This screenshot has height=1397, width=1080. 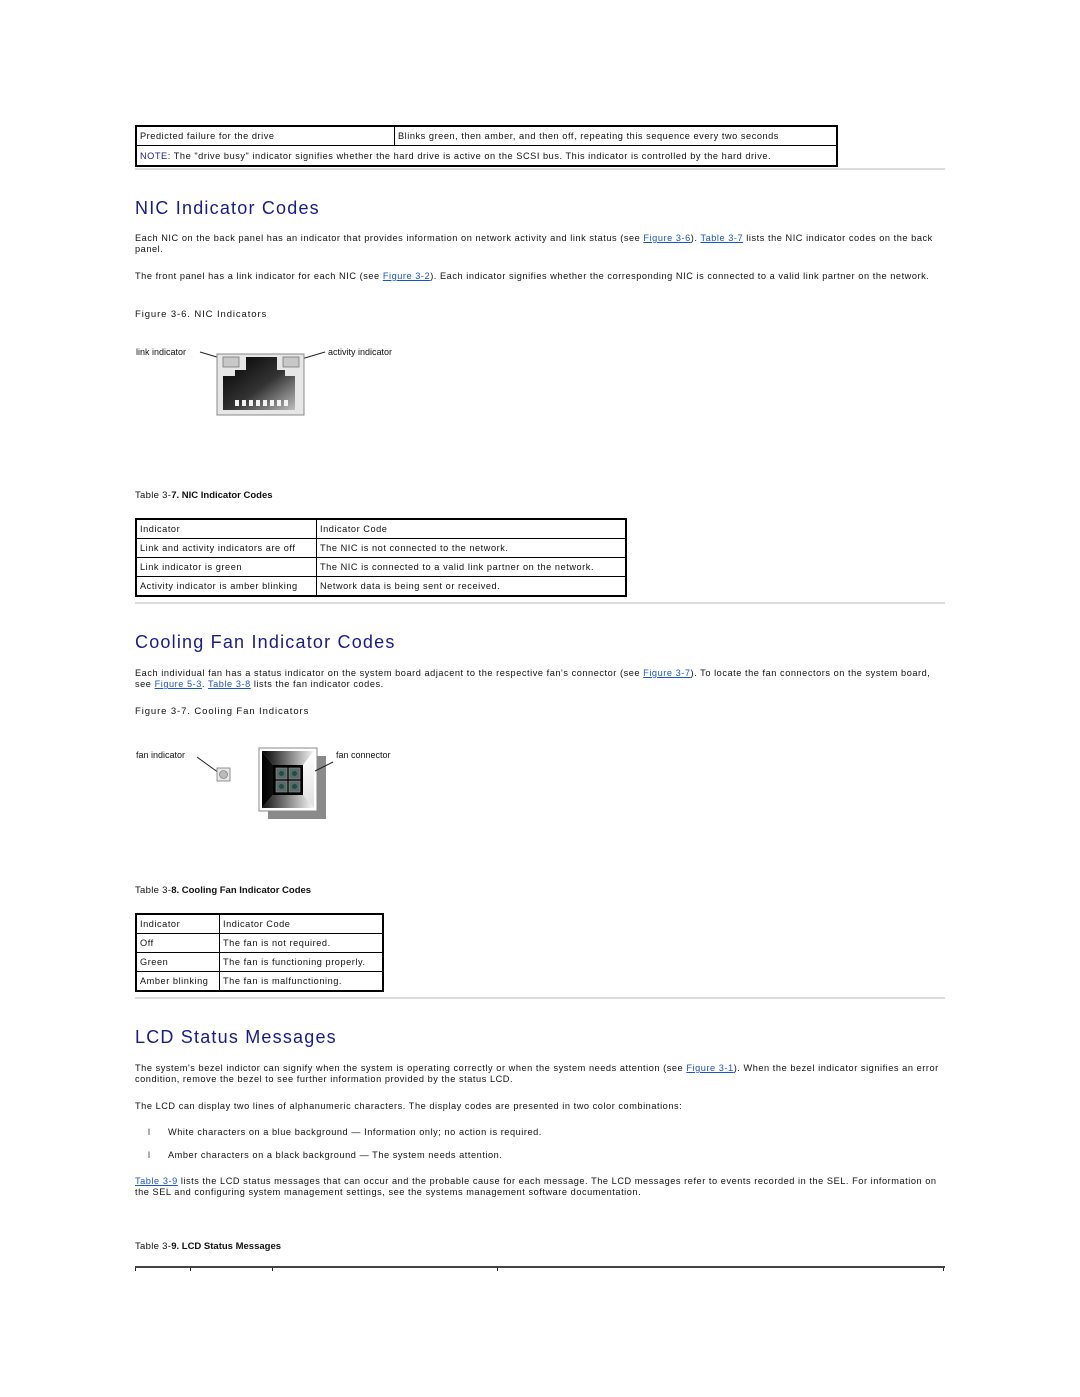 I want to click on link-figure-3-2: Figure 3-2, so click(x=406, y=276).